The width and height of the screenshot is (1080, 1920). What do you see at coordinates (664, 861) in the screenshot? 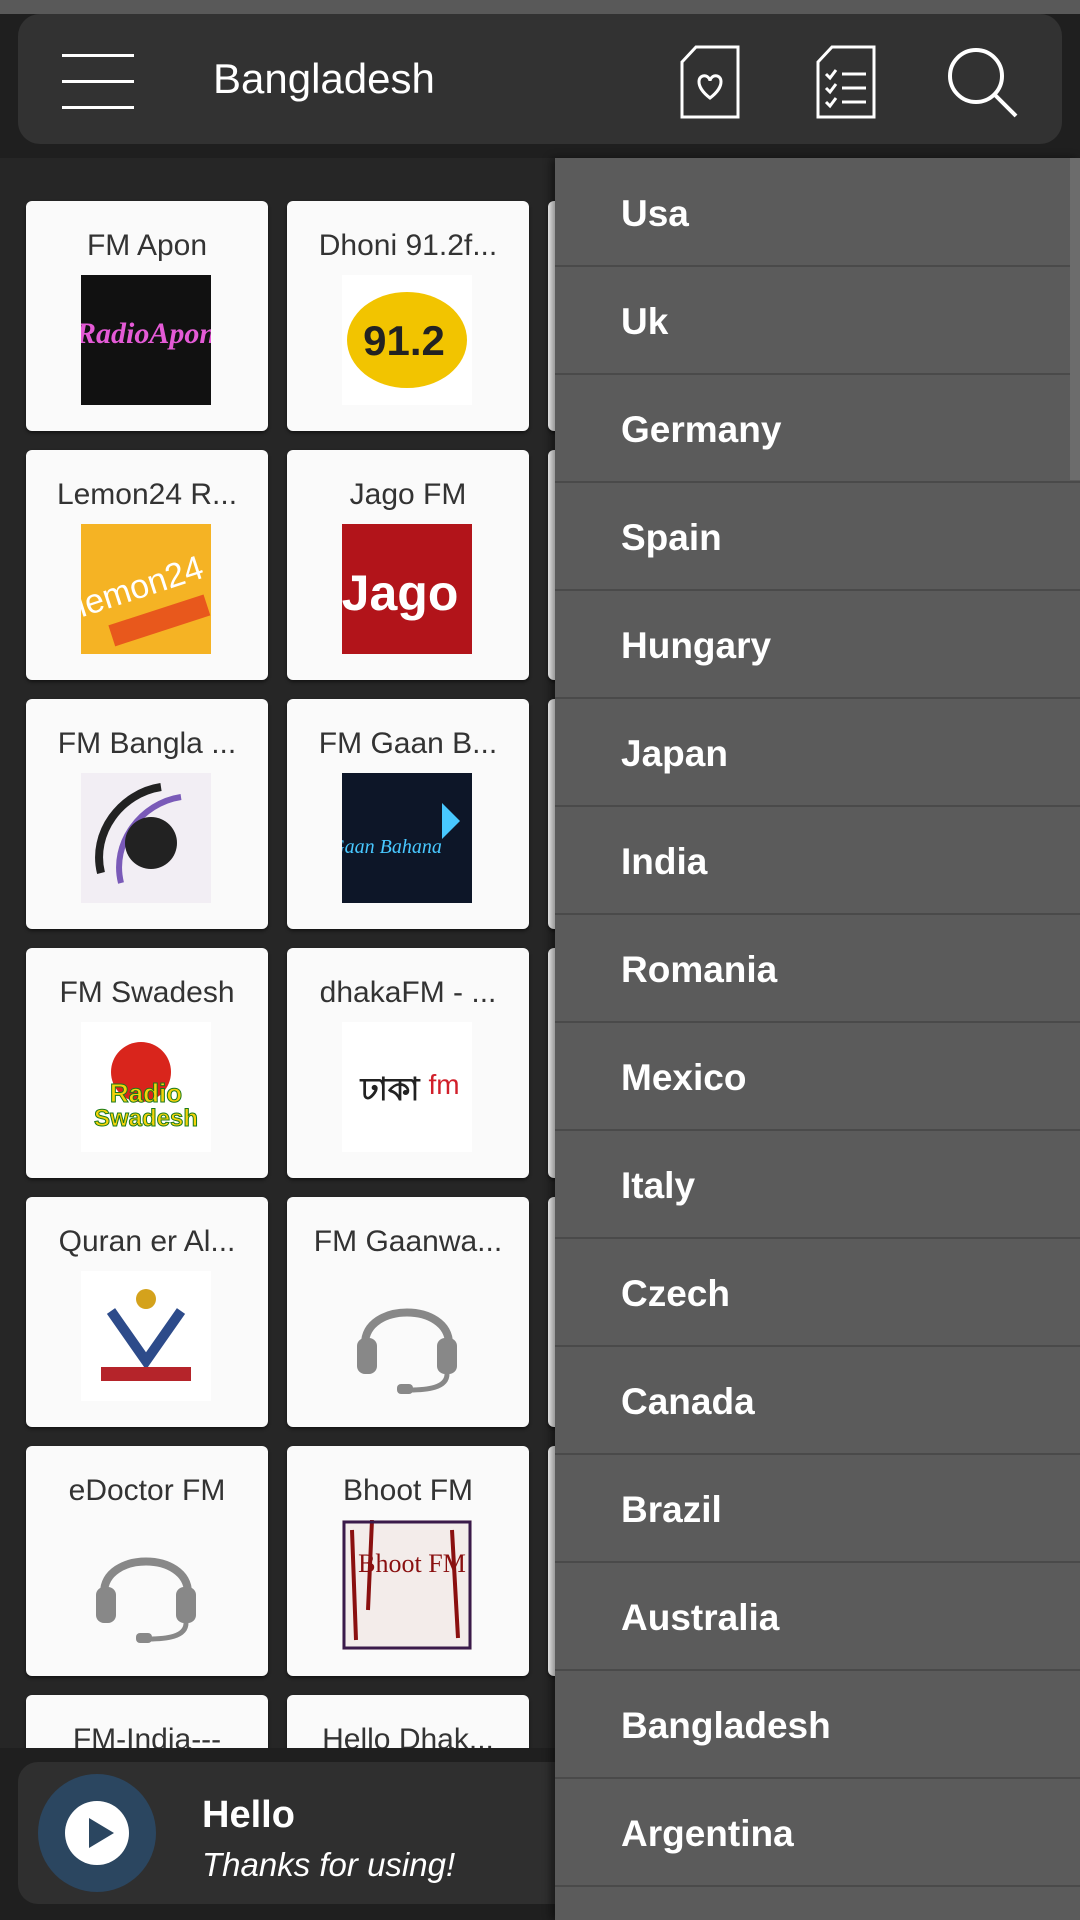
I see `country-label: India` at bounding box center [664, 861].